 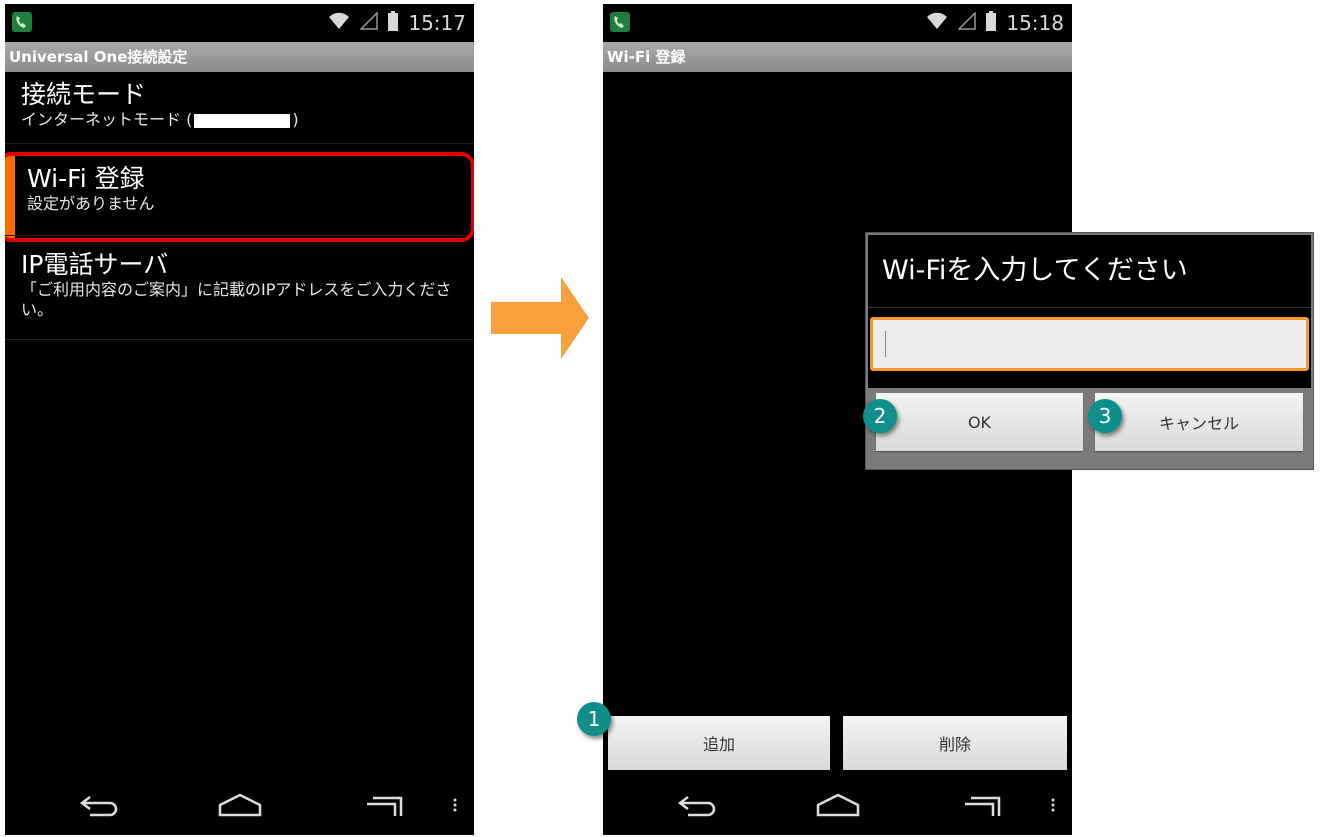 I want to click on screen-title: Universal One接続設定, so click(x=239, y=57).